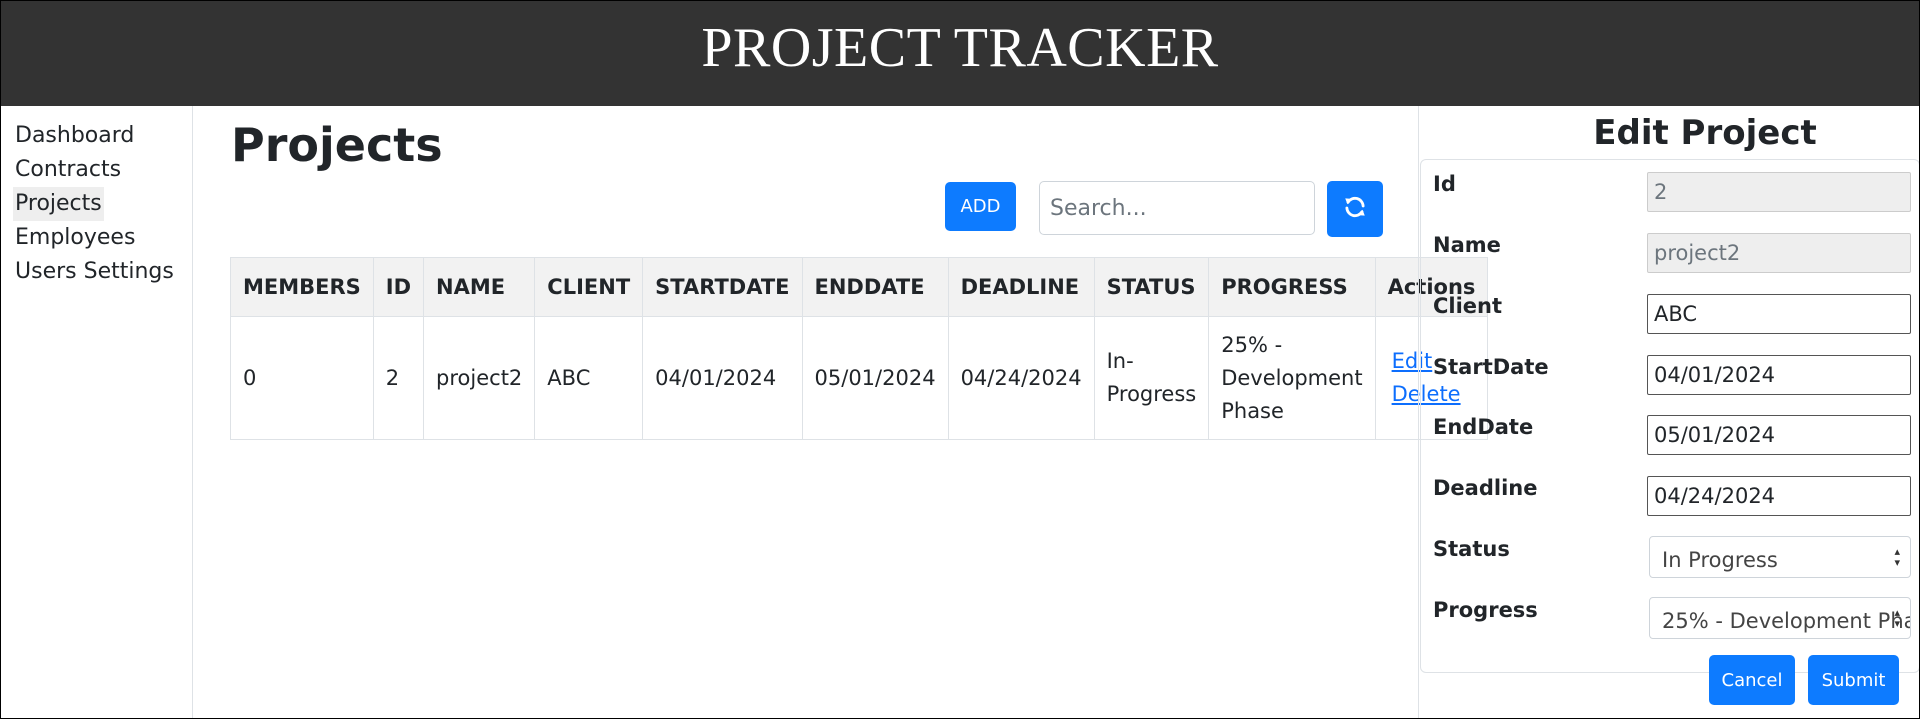  What do you see at coordinates (1467, 245) in the screenshot?
I see `name-label: Name` at bounding box center [1467, 245].